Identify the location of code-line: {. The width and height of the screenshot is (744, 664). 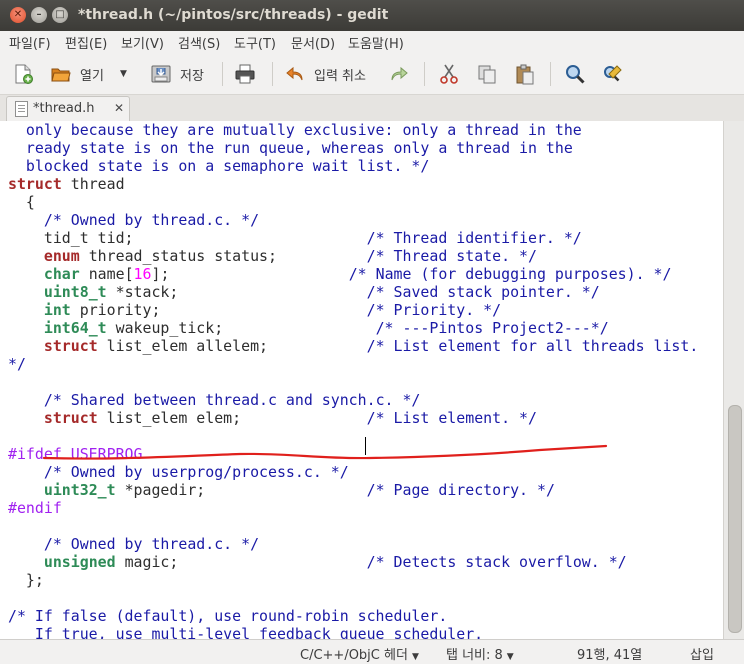
(21, 202).